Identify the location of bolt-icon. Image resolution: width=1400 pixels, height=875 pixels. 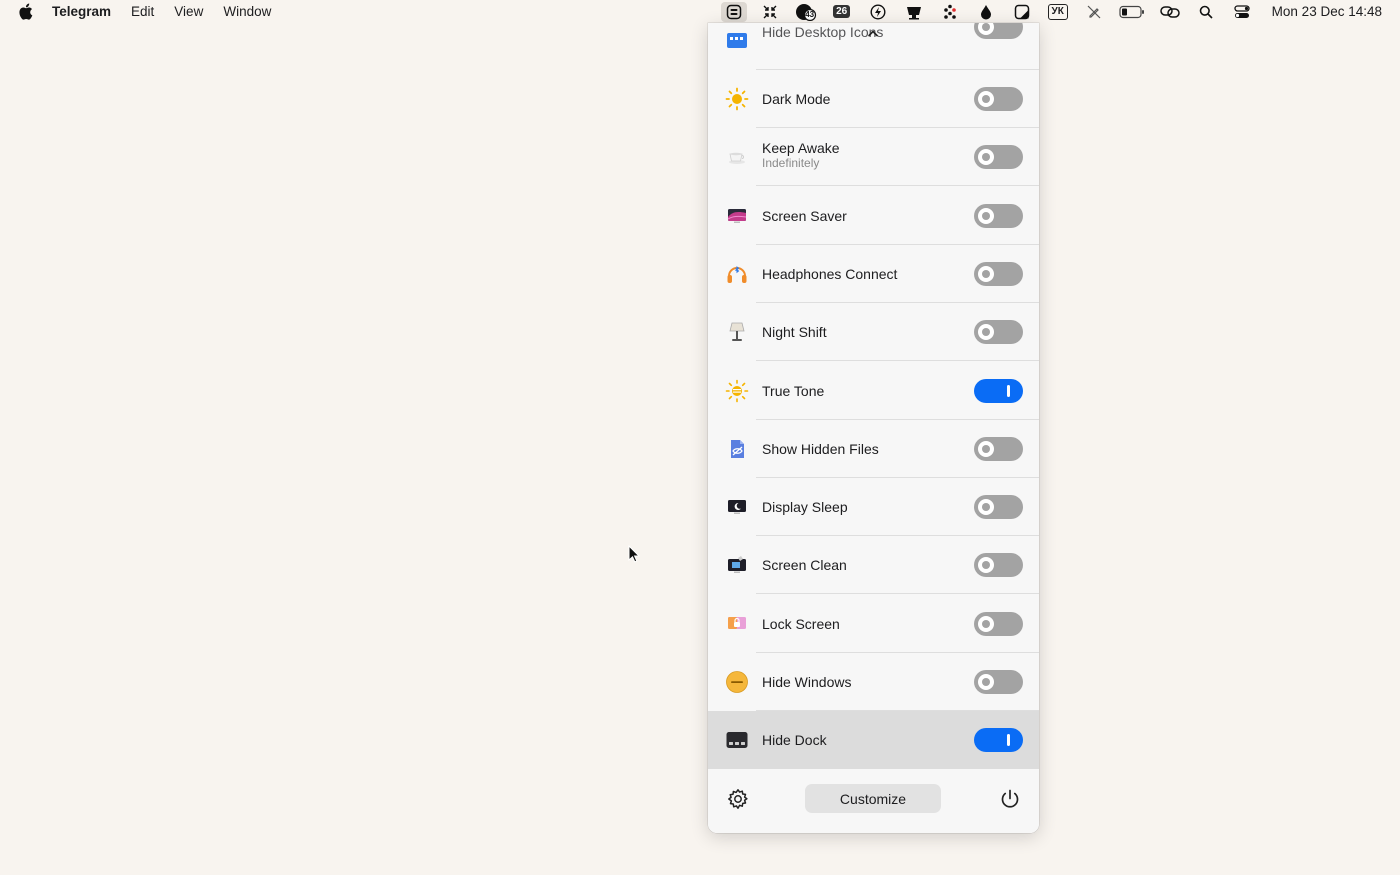
(878, 12).